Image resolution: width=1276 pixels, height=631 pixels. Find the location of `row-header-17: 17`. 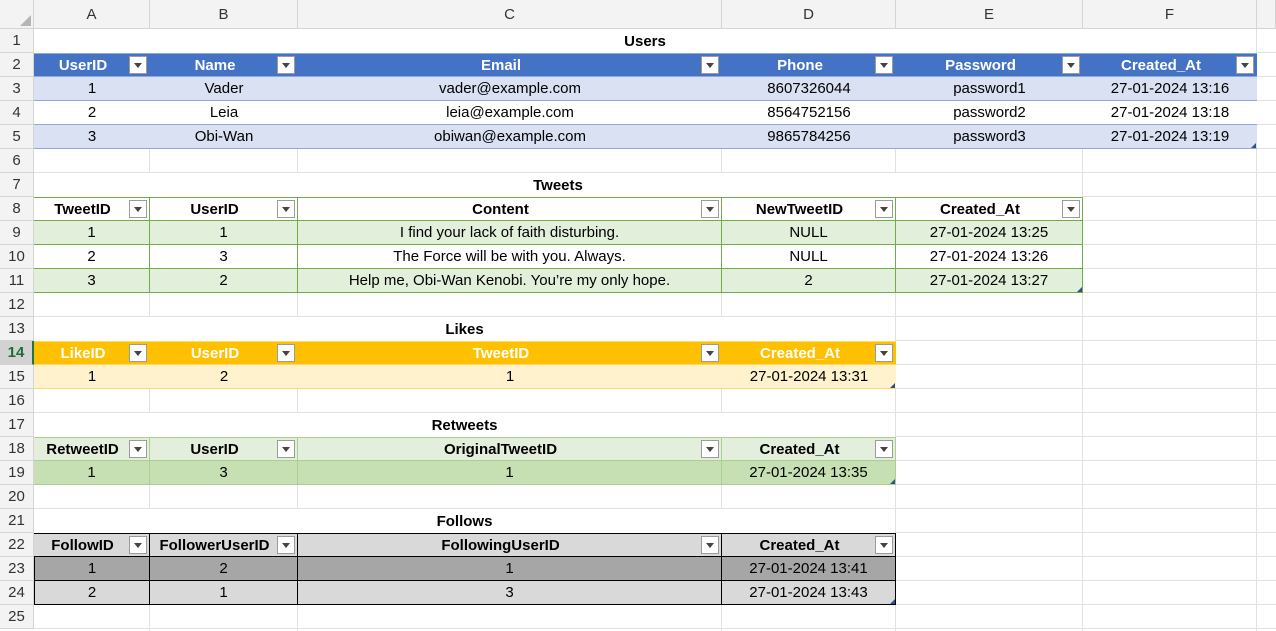

row-header-17: 17 is located at coordinates (17, 425).